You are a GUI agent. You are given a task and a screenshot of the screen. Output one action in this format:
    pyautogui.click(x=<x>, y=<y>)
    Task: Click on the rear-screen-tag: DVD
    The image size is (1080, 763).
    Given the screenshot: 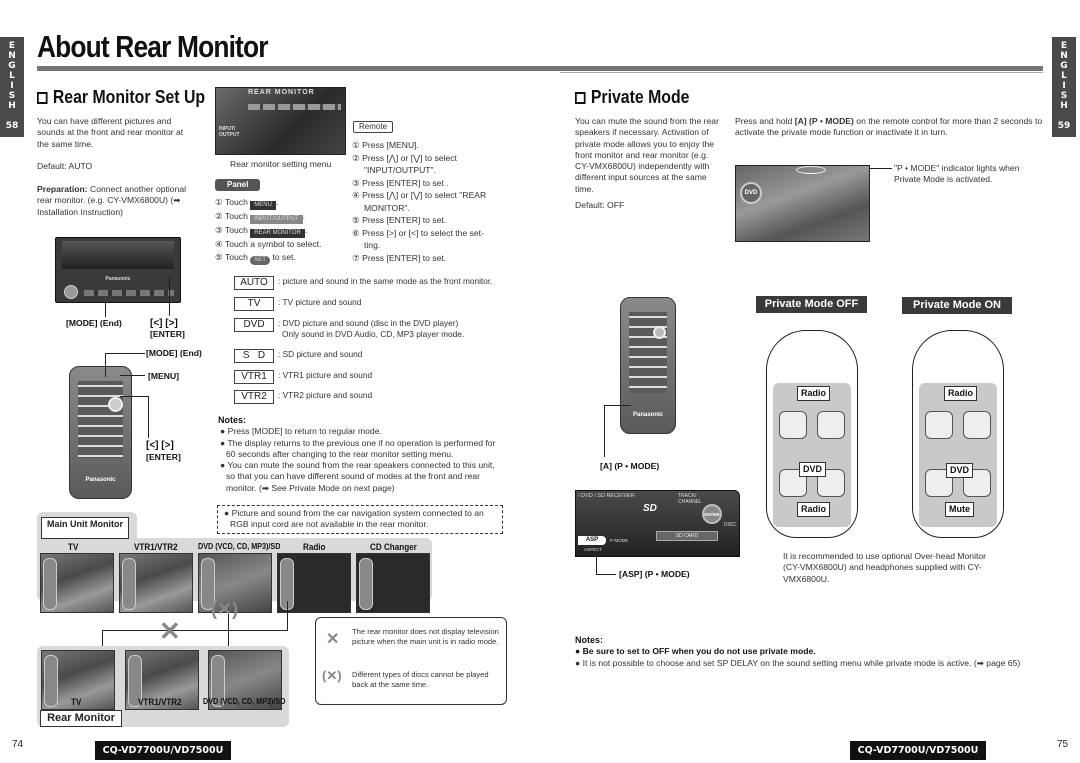 What is the action you would take?
    pyautogui.click(x=960, y=471)
    